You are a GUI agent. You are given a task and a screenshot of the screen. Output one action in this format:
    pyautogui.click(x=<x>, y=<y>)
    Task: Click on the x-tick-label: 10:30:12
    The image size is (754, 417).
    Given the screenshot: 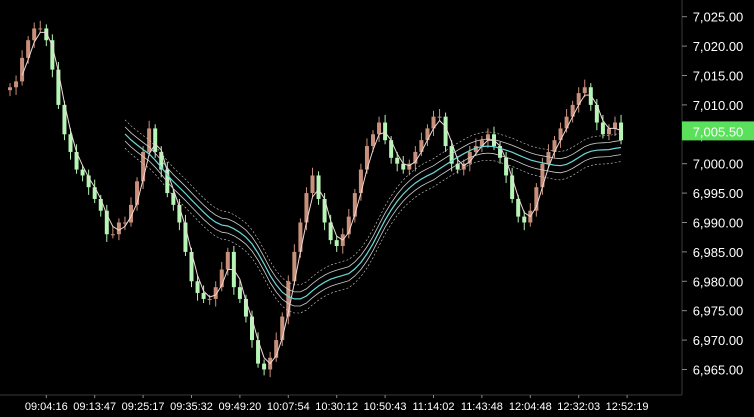 What is the action you would take?
    pyautogui.click(x=336, y=406)
    